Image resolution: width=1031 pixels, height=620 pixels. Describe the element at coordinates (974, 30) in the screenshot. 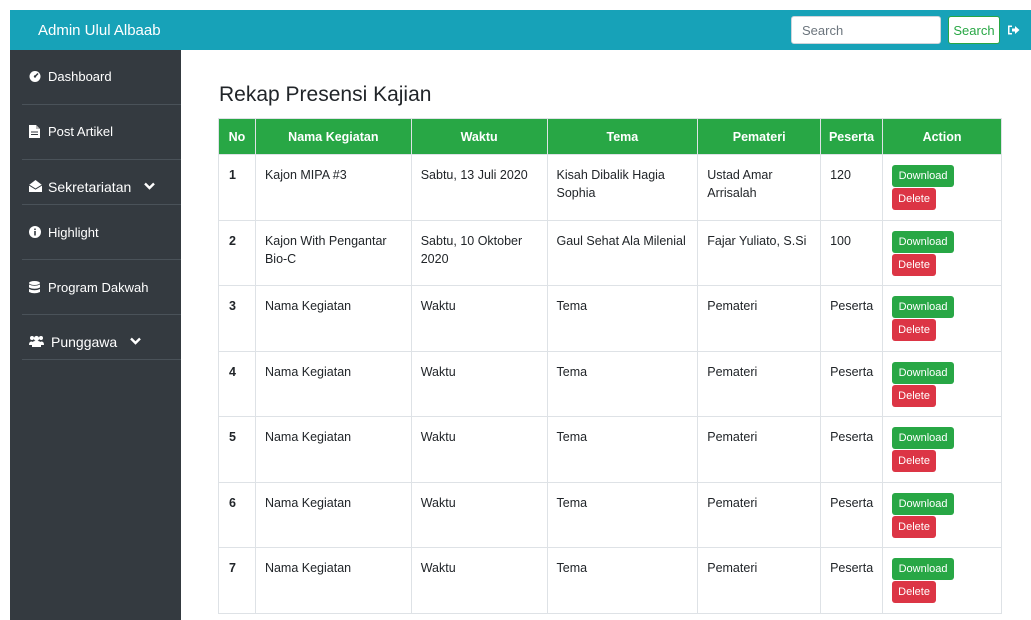

I see `search-button: Search` at that location.